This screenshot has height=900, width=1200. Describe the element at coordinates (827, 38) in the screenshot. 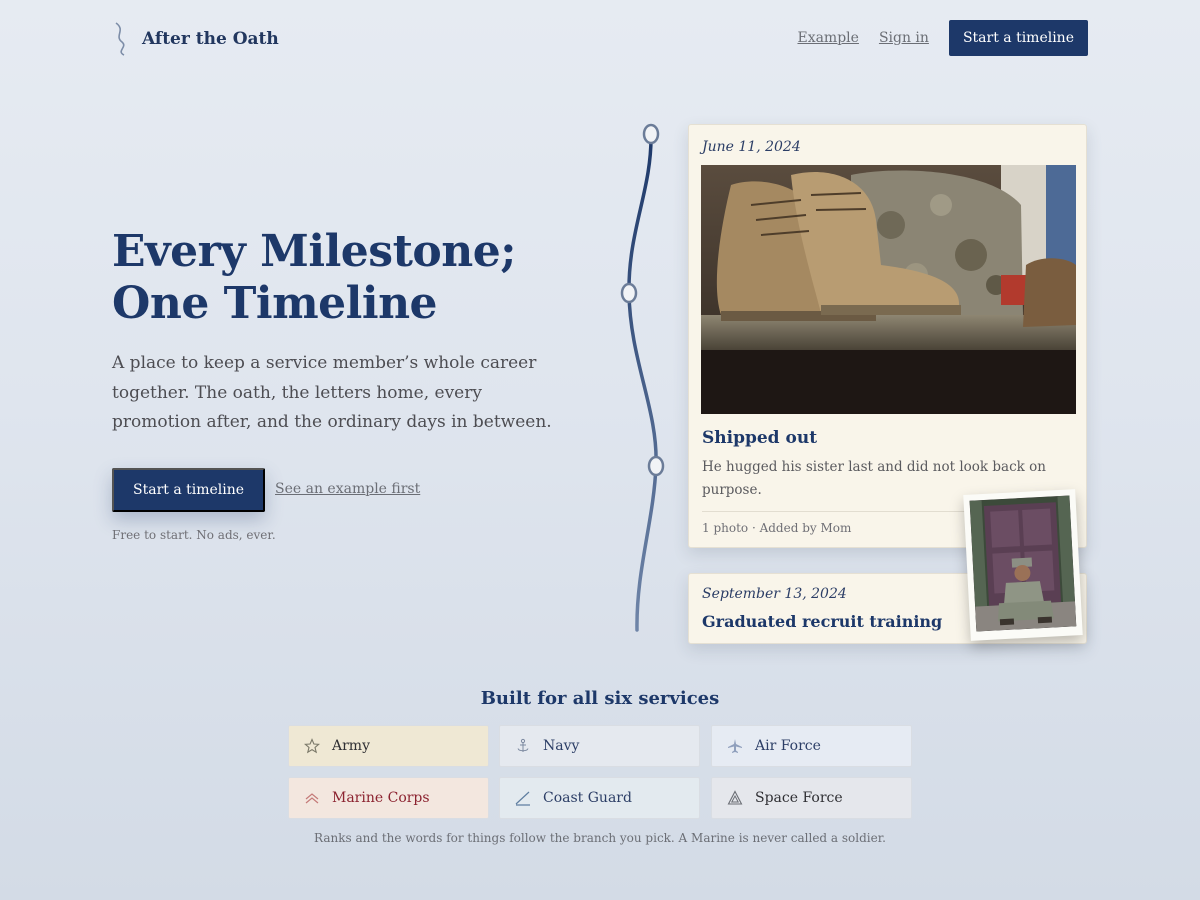

I see `nav-example-link: Example` at that location.